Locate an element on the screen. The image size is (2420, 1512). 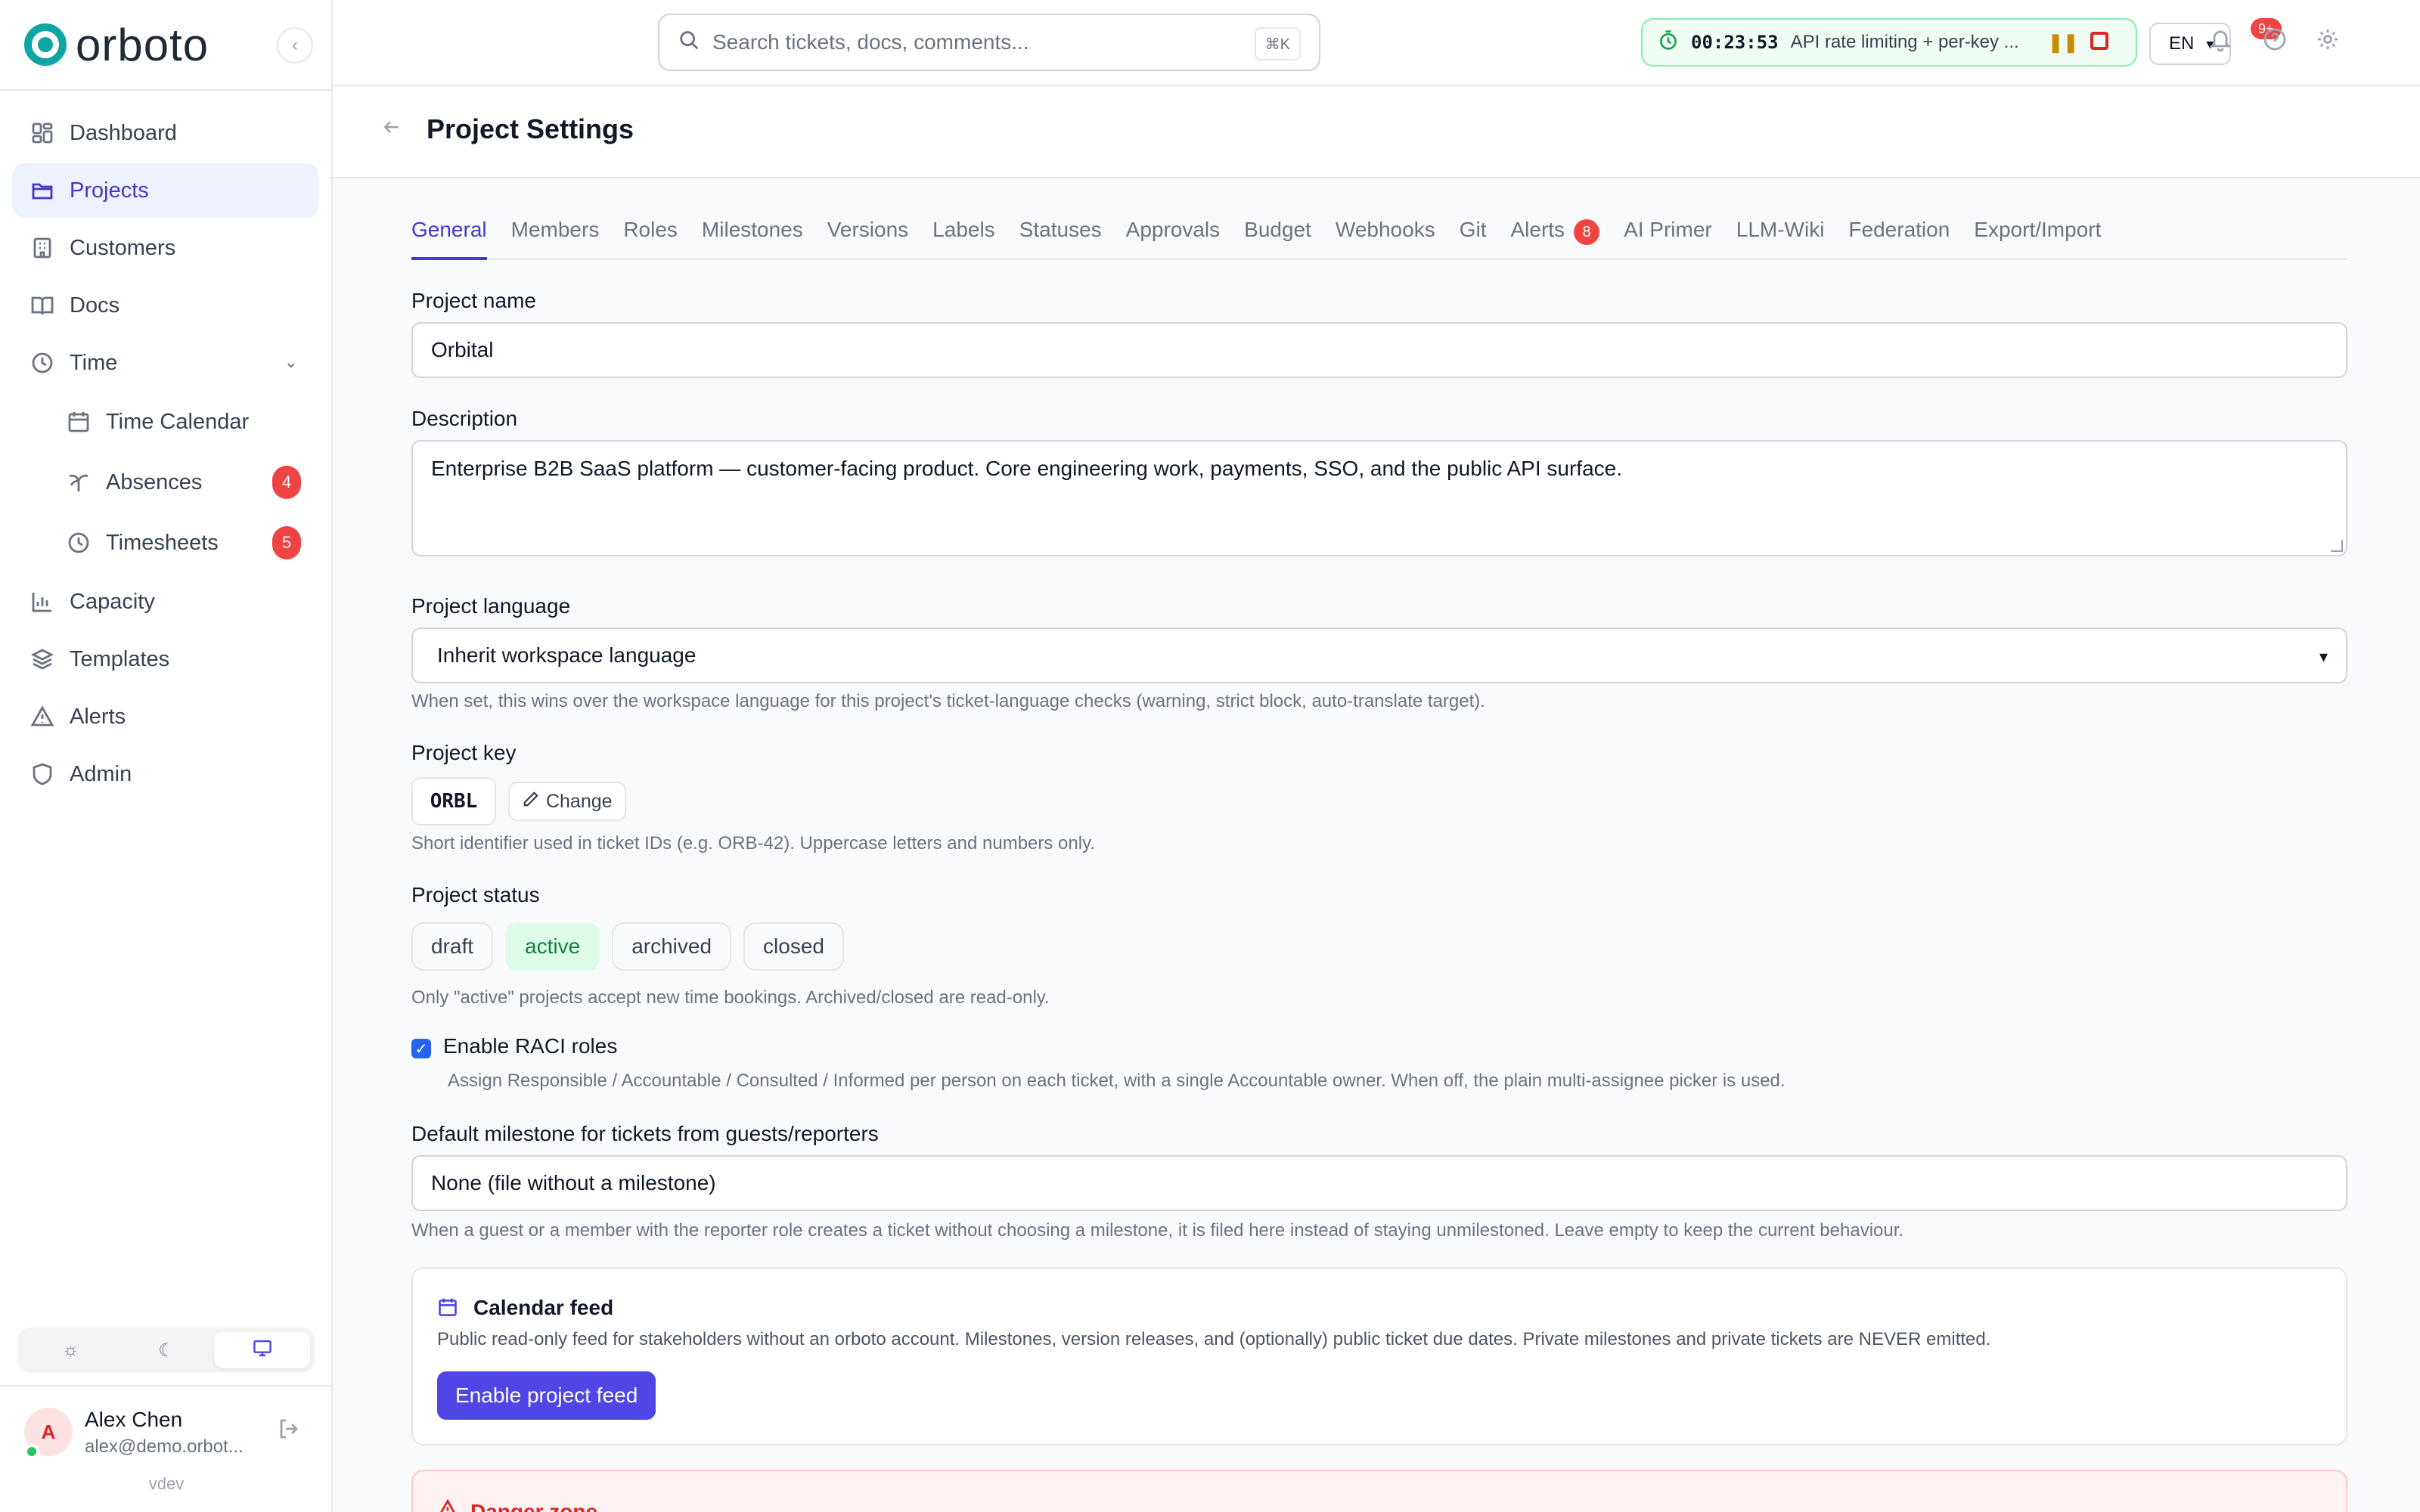
danger-zone: Danger zone is located at coordinates (1379, 1491).